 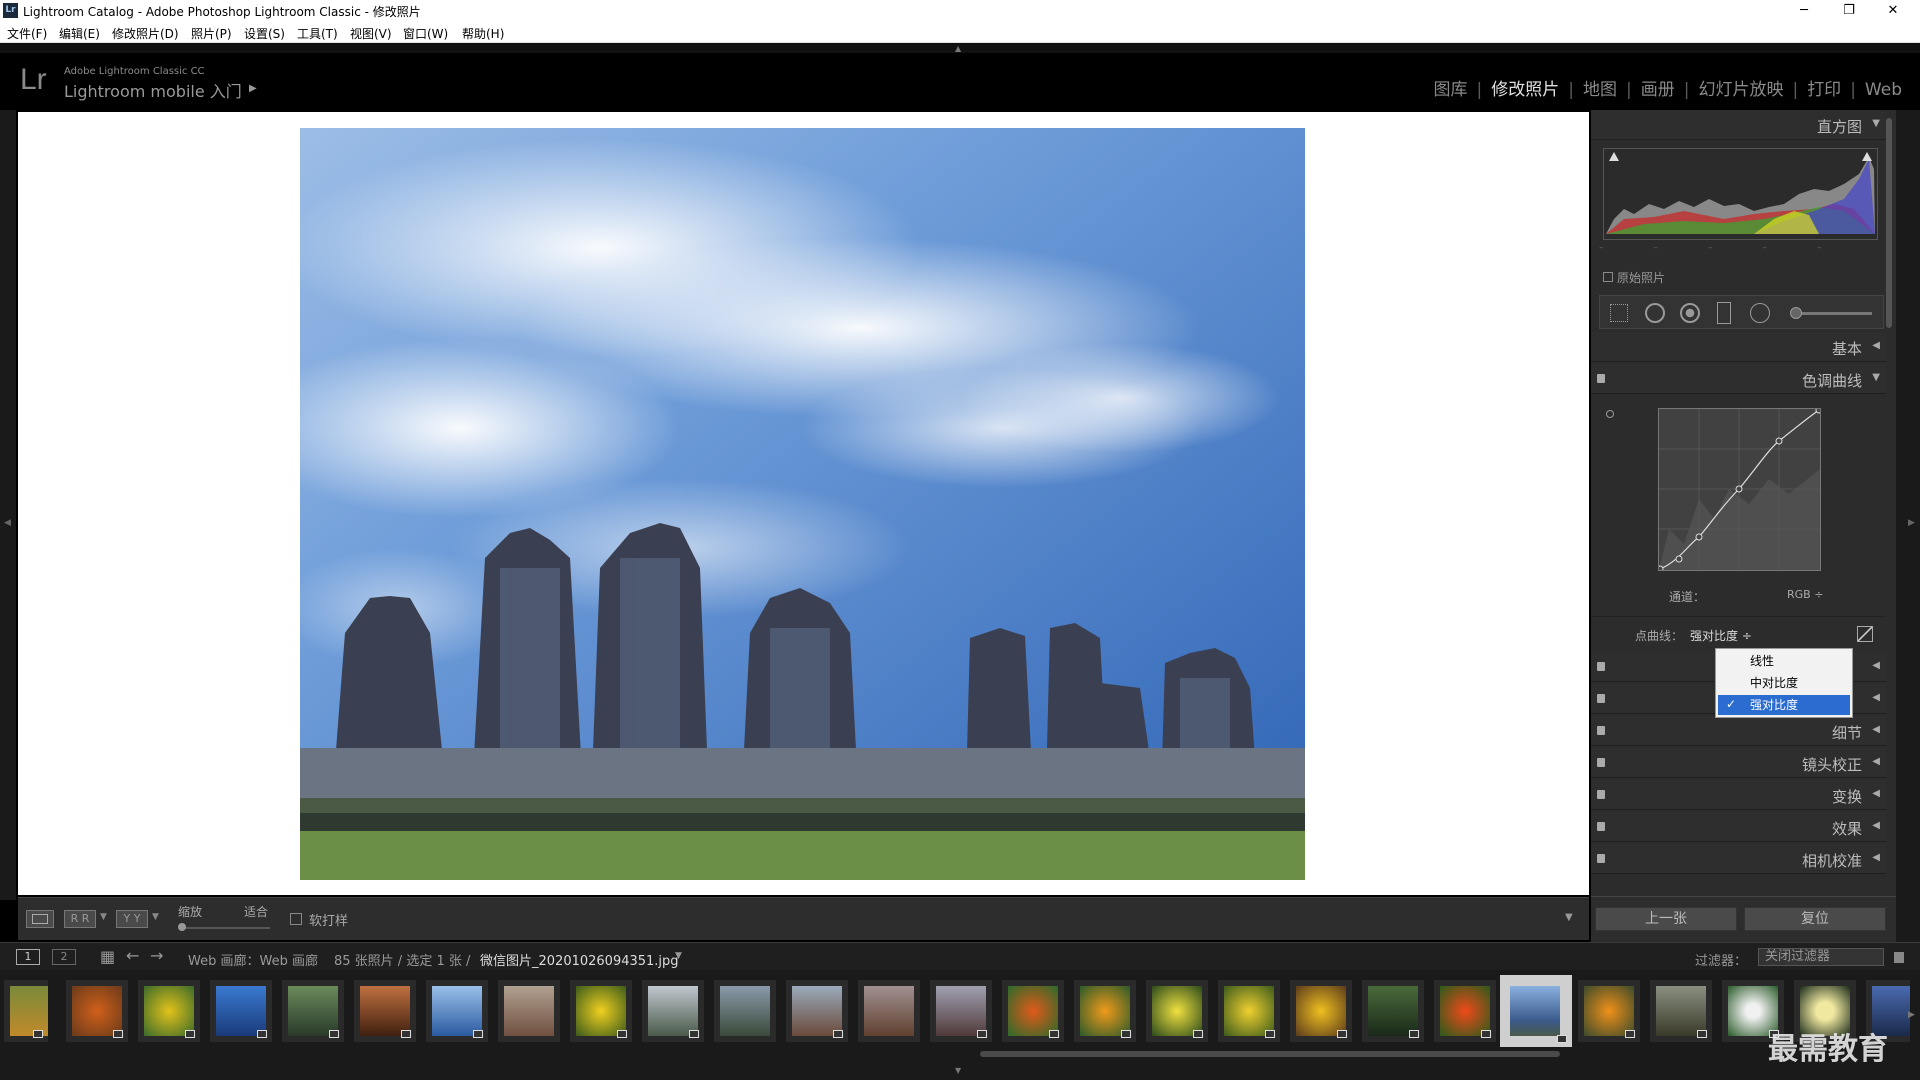 I want to click on radial-filter-icon, so click(x=1760, y=313).